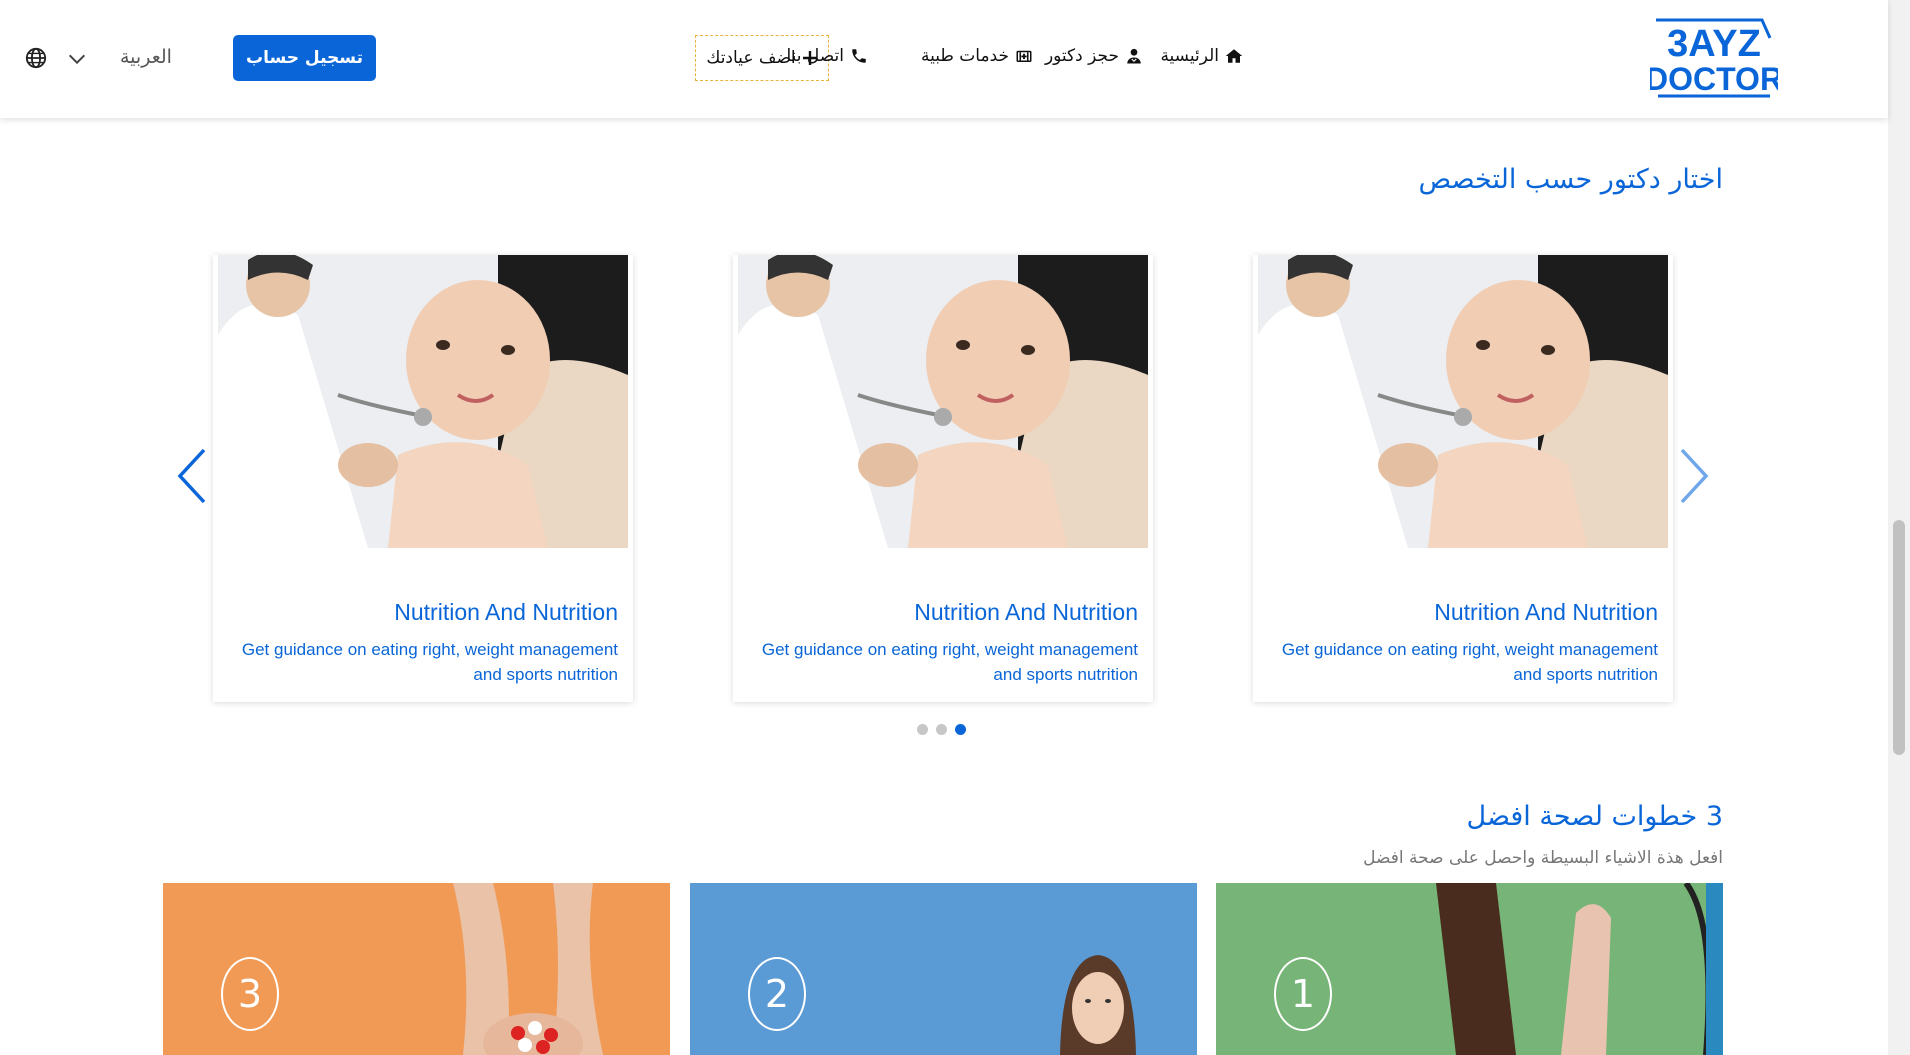  I want to click on step-number: 2, so click(777, 994).